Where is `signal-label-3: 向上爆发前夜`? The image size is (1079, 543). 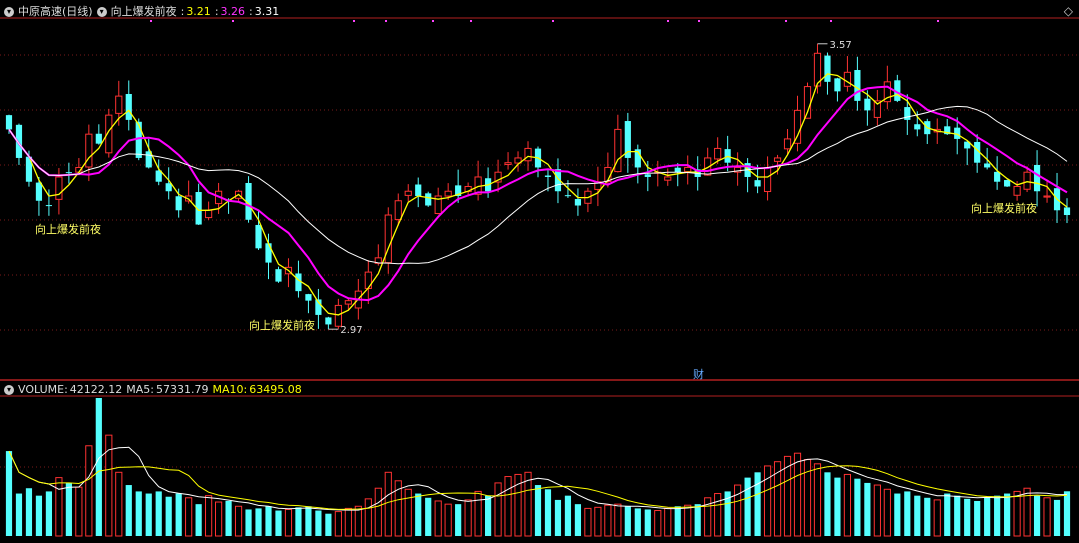
signal-label-3: 向上爆发前夜 is located at coordinates (1004, 208).